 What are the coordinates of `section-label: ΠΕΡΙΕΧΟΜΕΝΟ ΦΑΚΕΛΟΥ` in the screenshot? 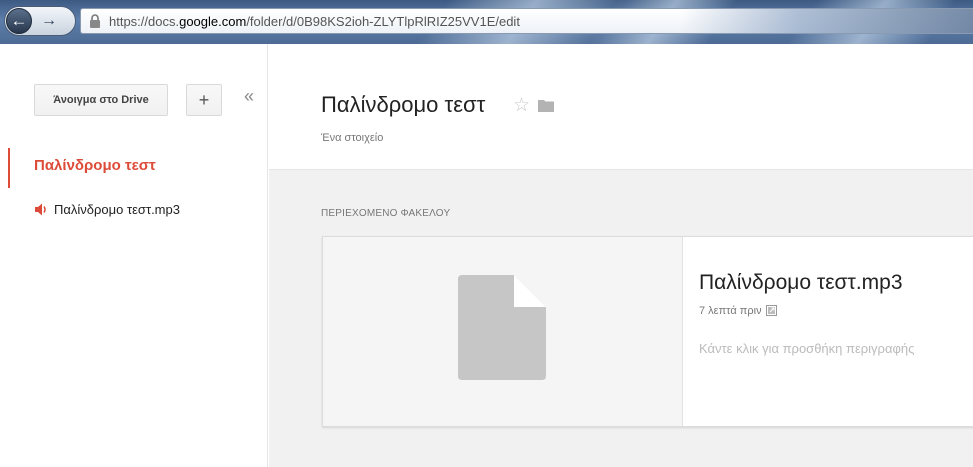 It's located at (386, 213).